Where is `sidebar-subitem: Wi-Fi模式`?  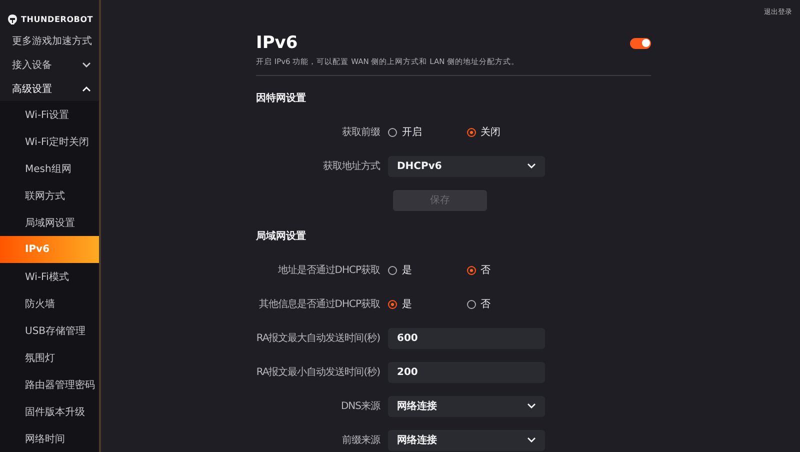 sidebar-subitem: Wi-Fi模式 is located at coordinates (49, 276).